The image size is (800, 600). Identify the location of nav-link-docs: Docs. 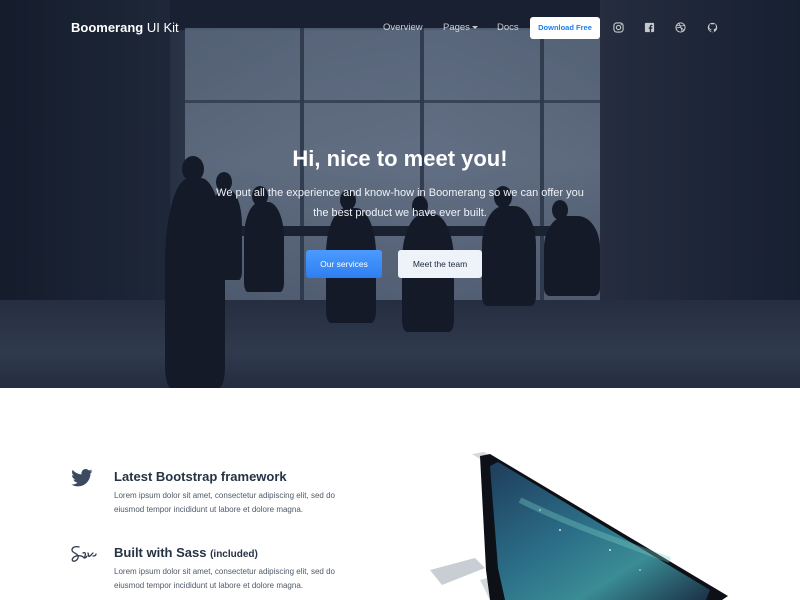
(508, 27).